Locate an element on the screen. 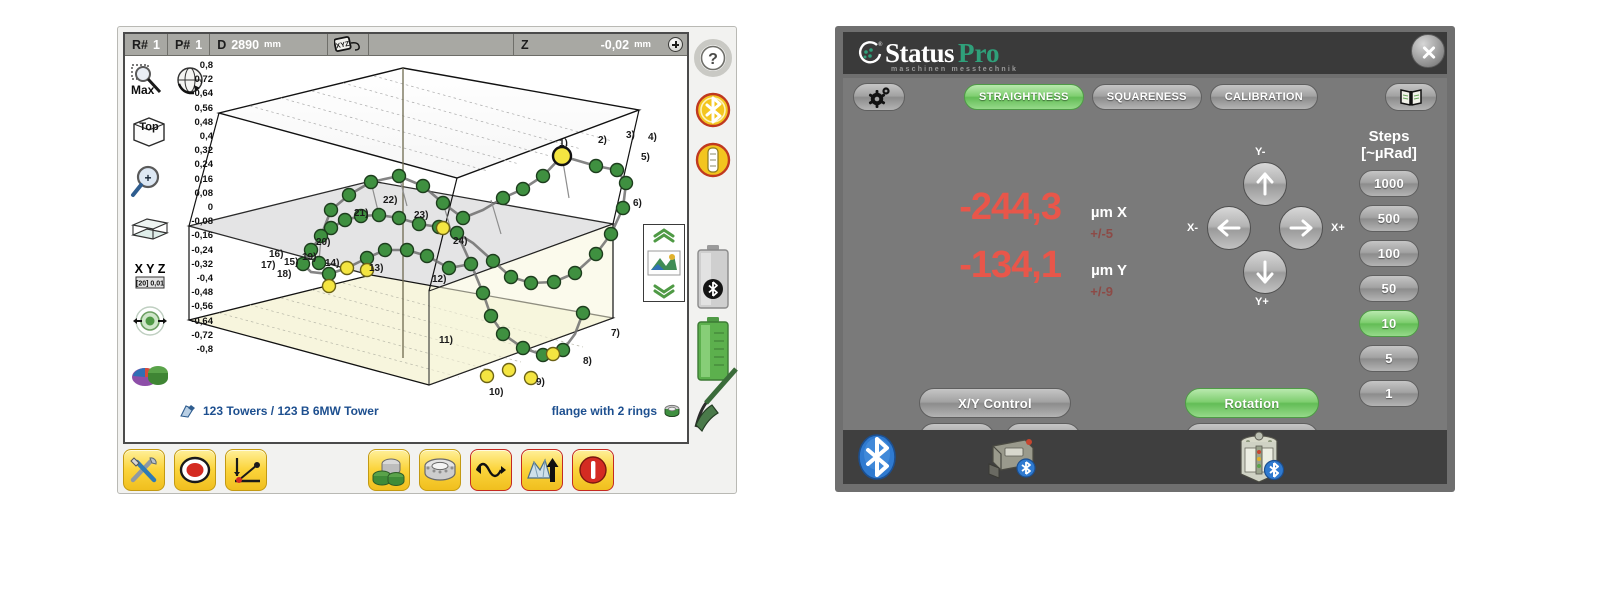 This screenshot has width=1600, height=600. svg-text: 9) is located at coordinates (540, 382).